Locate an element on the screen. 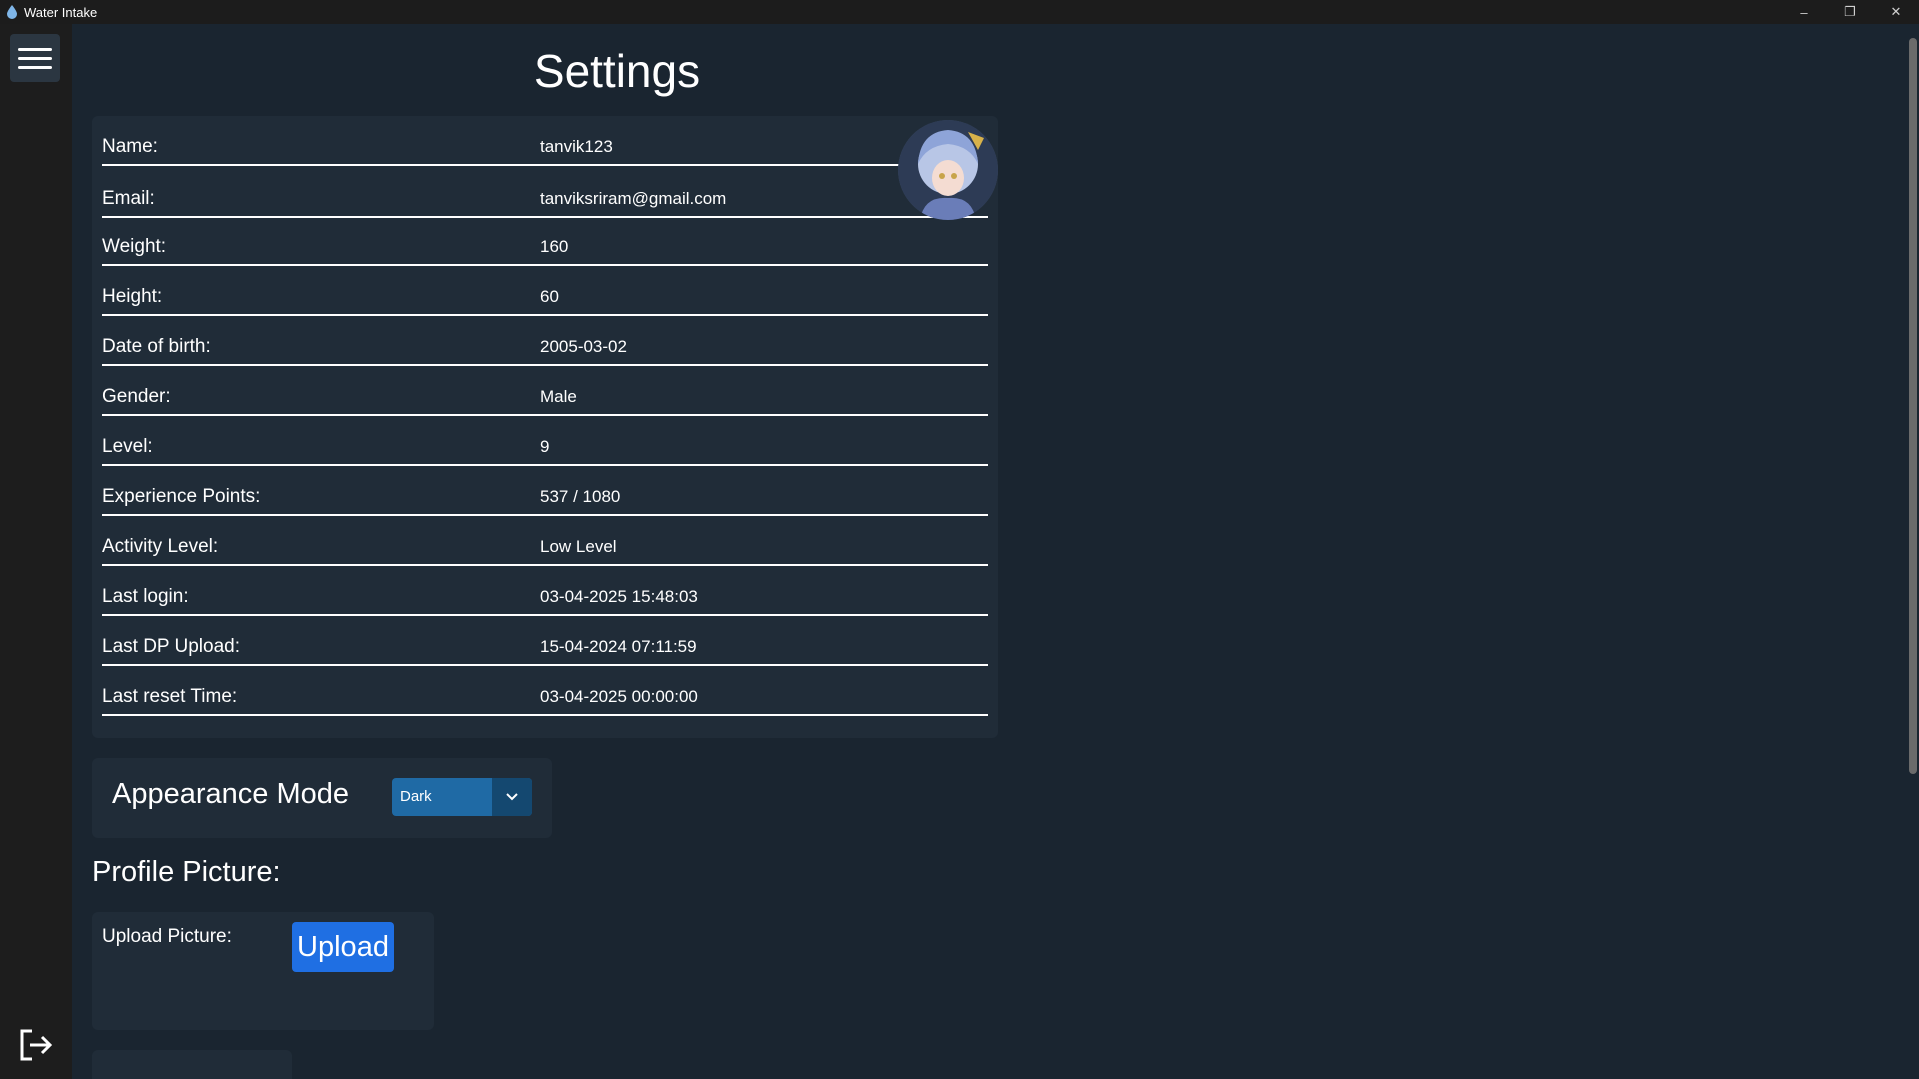  info-row-activity-level: Activity Level: Low Level is located at coordinates (545, 548).